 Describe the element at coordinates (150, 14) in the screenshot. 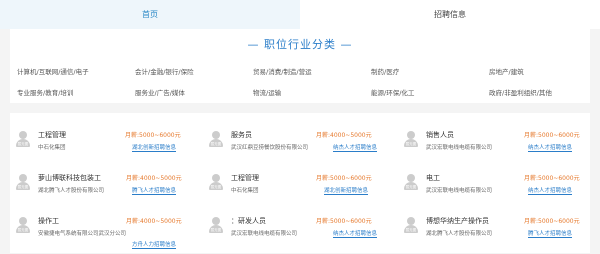

I see `tab-home: 首页` at that location.